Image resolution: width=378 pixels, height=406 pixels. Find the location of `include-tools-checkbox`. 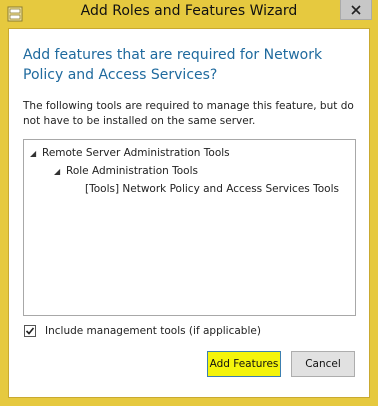

include-tools-checkbox is located at coordinates (30, 331).